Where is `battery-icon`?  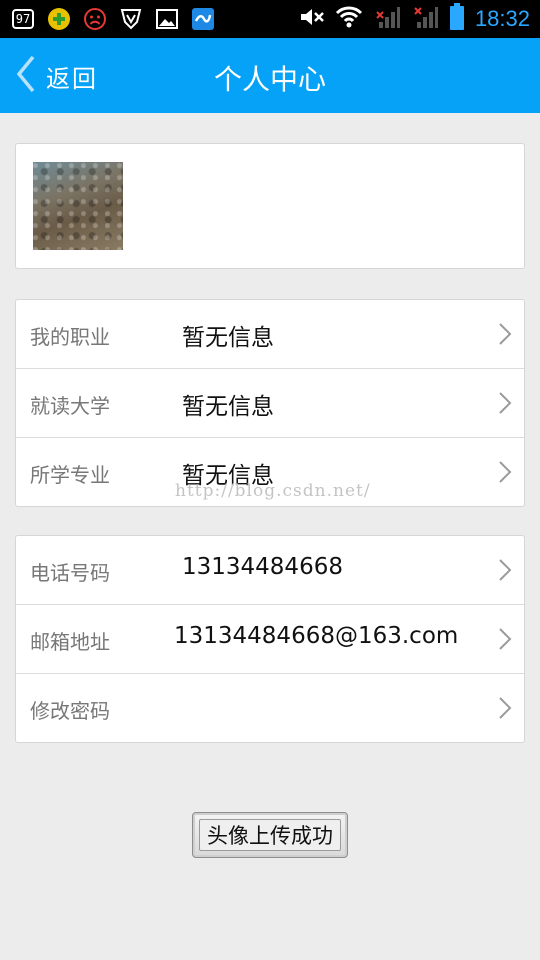 battery-icon is located at coordinates (457, 19).